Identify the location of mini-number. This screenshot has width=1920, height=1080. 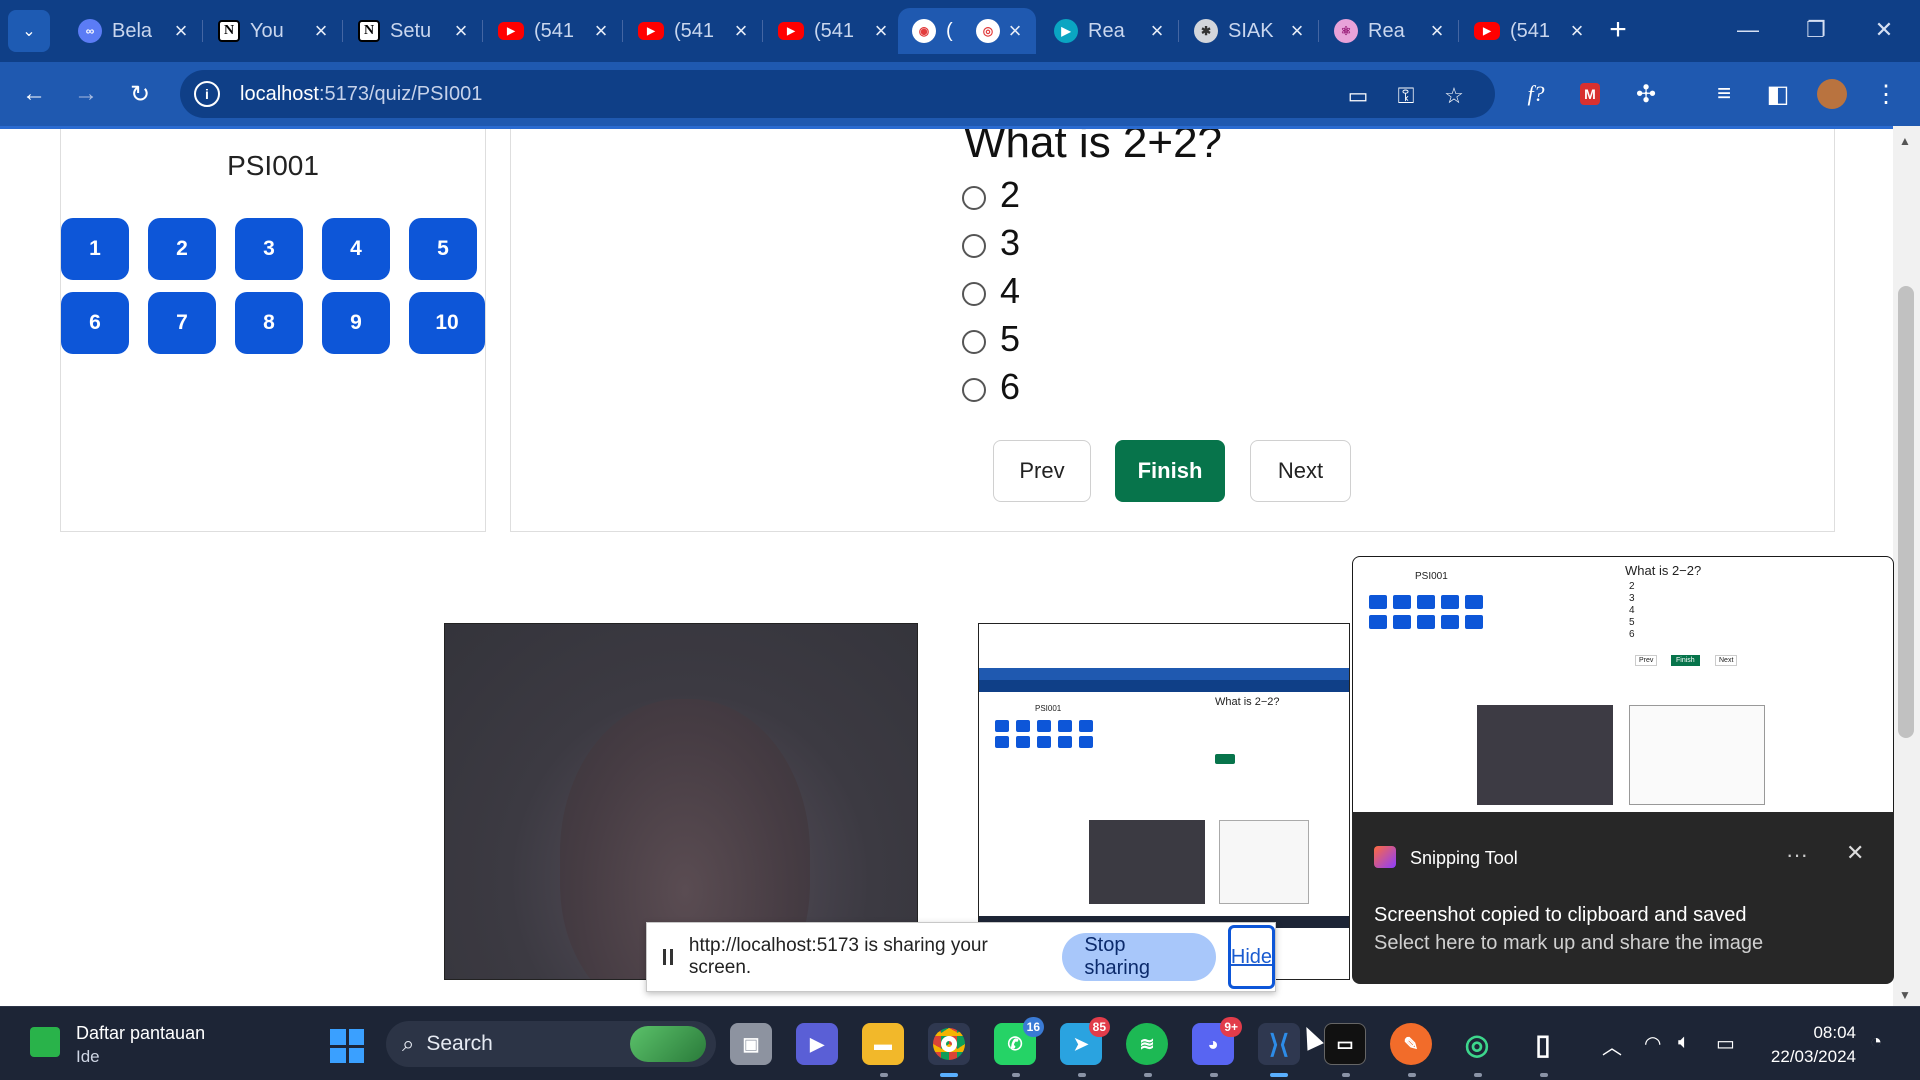
(1023, 742).